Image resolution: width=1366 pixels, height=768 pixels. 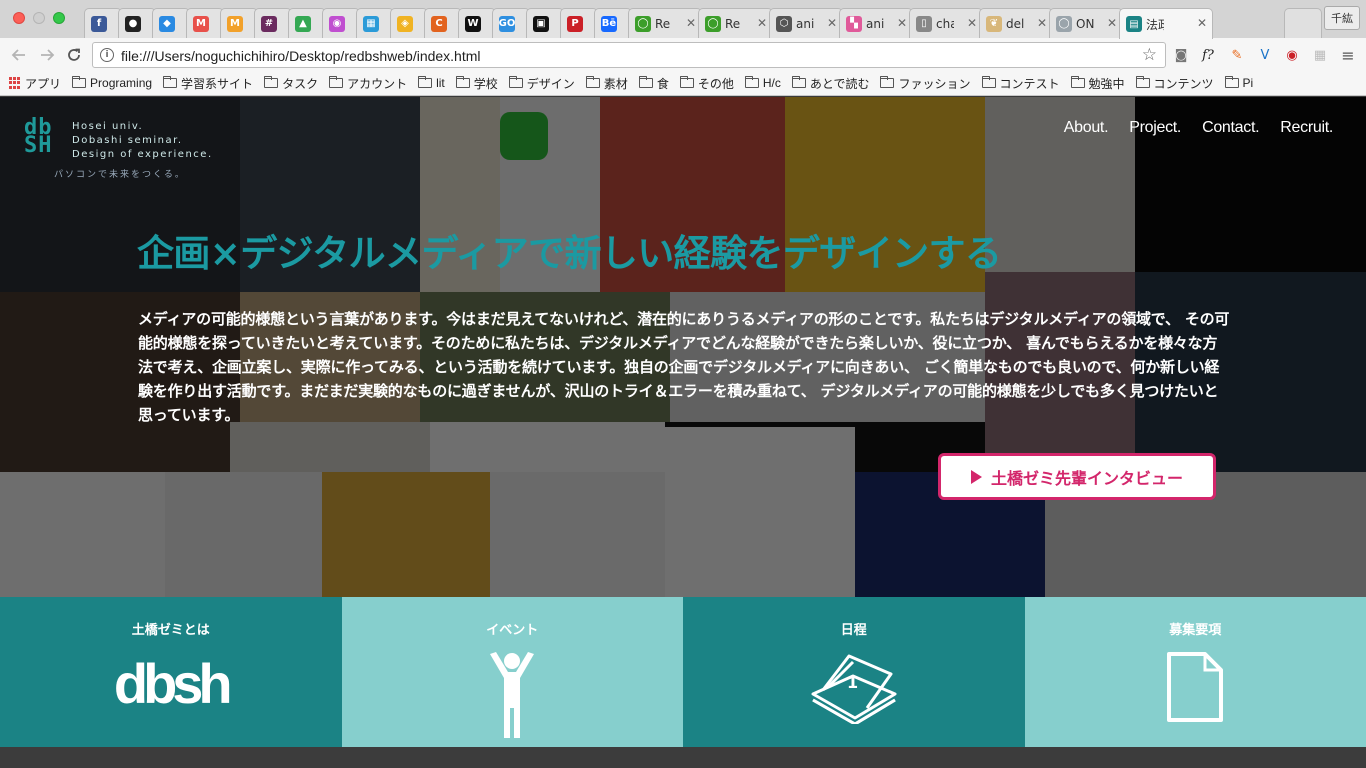 What do you see at coordinates (341, 23) in the screenshot?
I see `browser-tab: ◉` at bounding box center [341, 23].